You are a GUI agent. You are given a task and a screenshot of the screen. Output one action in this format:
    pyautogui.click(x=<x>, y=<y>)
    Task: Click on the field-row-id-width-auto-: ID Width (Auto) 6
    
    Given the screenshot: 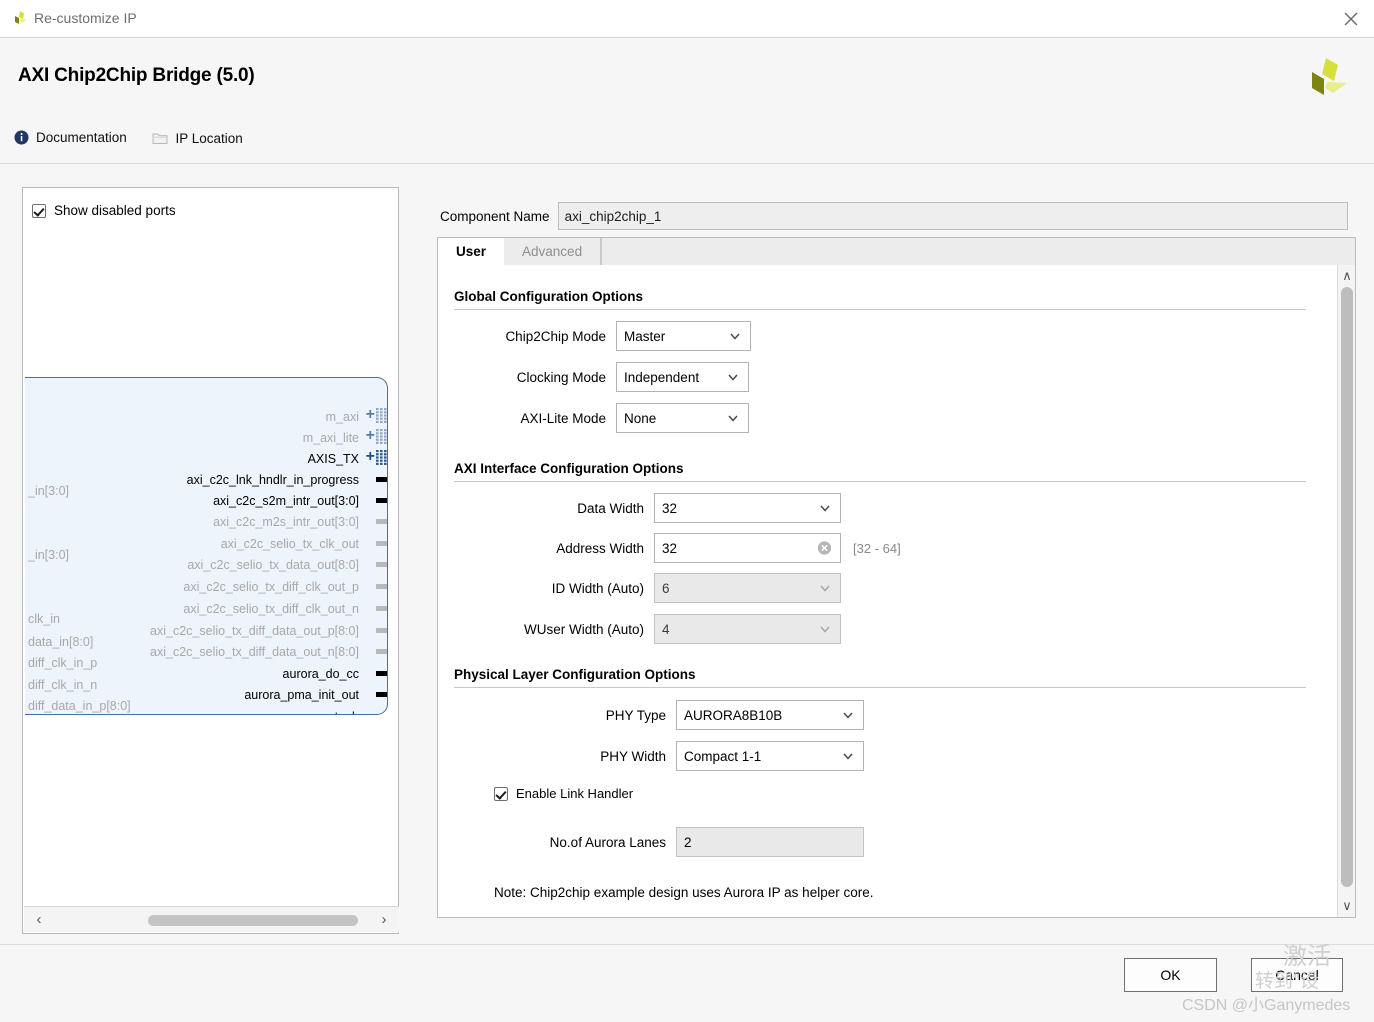 What is the action you would take?
    pyautogui.click(x=647, y=588)
    